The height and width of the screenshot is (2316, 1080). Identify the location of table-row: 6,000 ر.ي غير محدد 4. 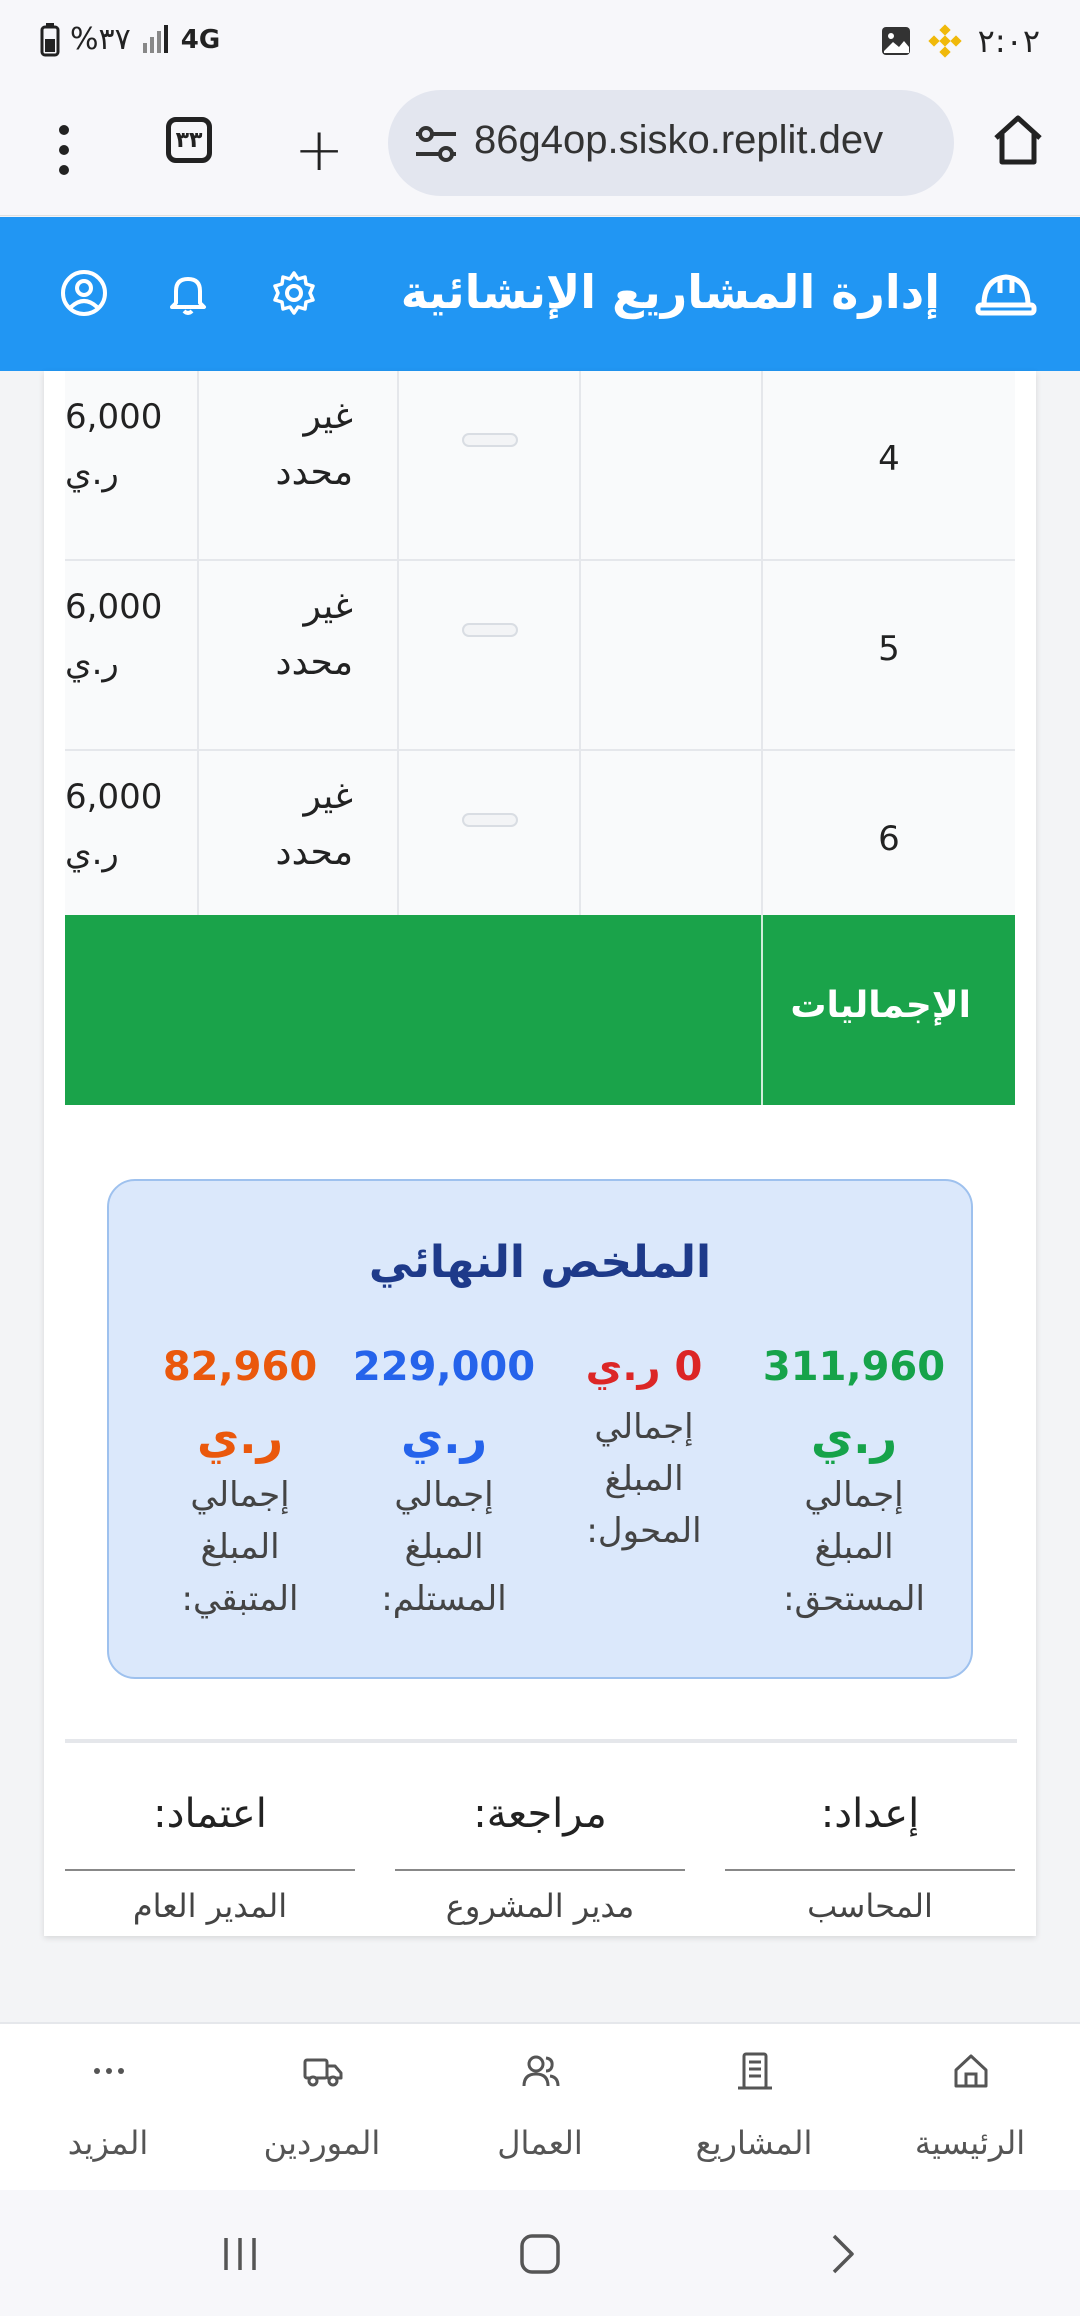
(540, 466).